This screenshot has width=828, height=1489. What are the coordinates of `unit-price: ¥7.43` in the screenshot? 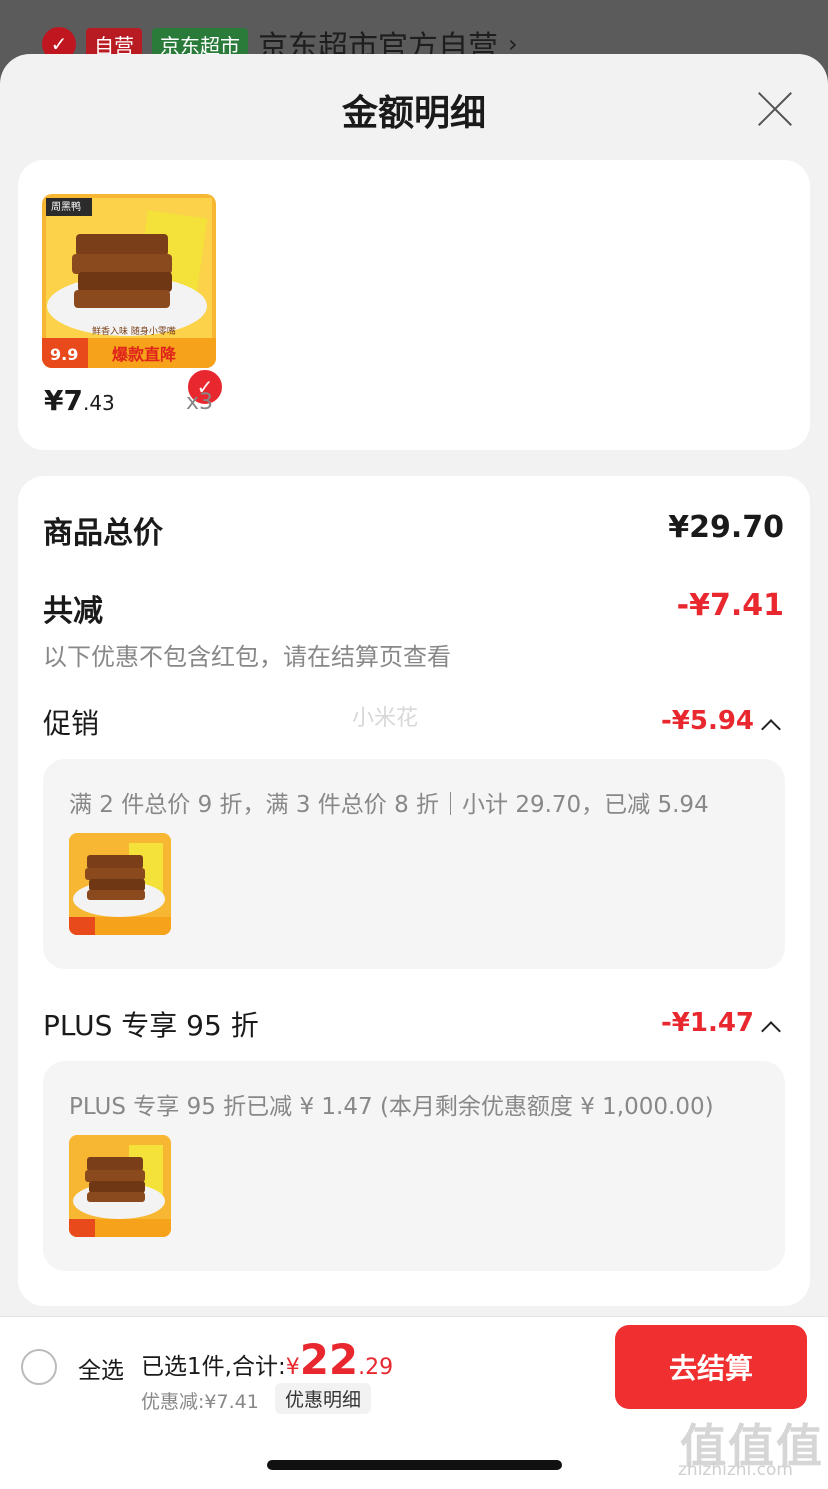 It's located at (79, 400).